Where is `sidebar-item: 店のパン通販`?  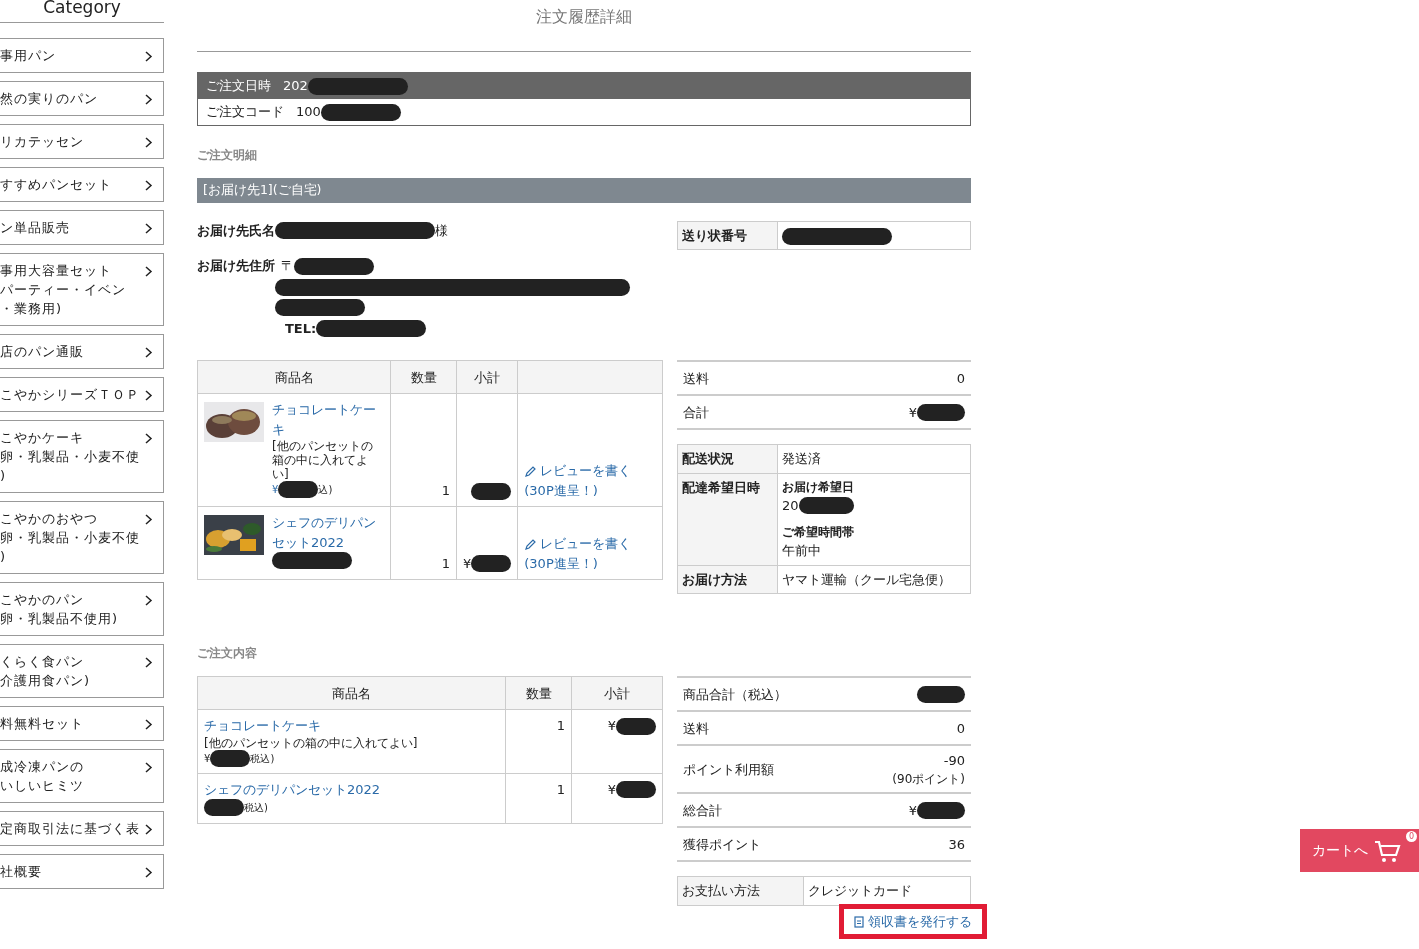 sidebar-item: 店のパン通販 is located at coordinates (82, 351).